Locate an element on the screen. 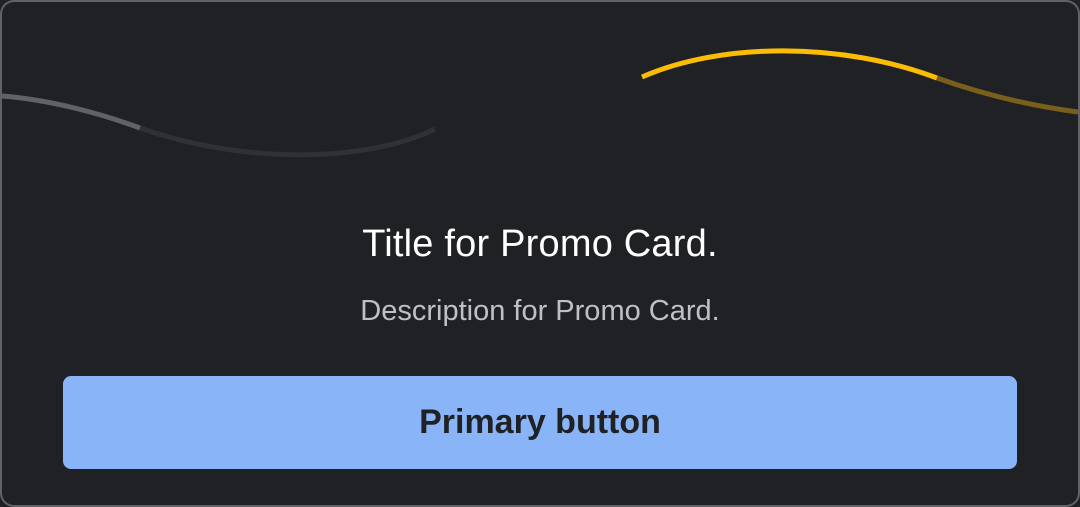 Image resolution: width=1080 pixels, height=507 pixels. yellow-wave is located at coordinates (789, 64).